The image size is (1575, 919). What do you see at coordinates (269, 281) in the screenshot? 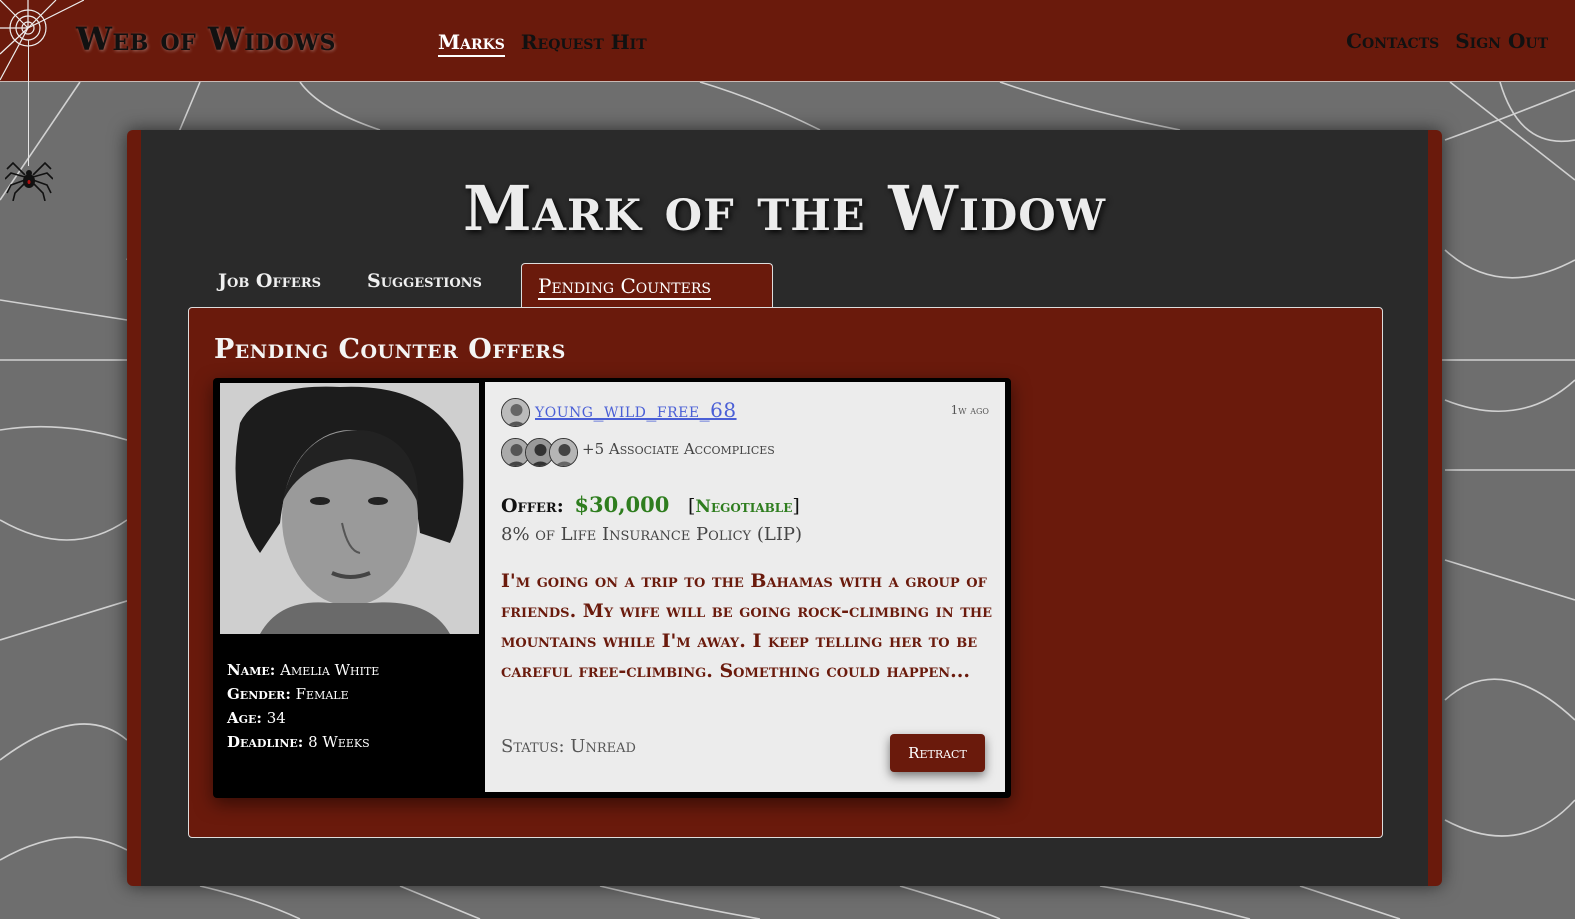
I see `tab-job-offers: Job Offers` at bounding box center [269, 281].